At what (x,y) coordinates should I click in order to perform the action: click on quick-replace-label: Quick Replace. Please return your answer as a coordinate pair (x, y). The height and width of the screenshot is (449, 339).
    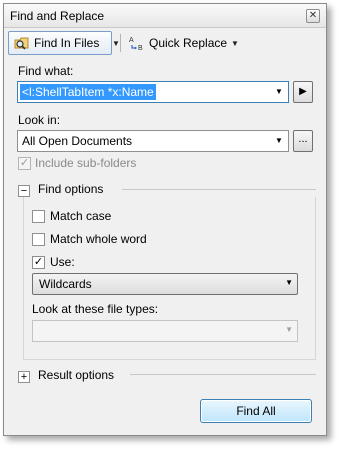
    Looking at the image, I should click on (188, 43).